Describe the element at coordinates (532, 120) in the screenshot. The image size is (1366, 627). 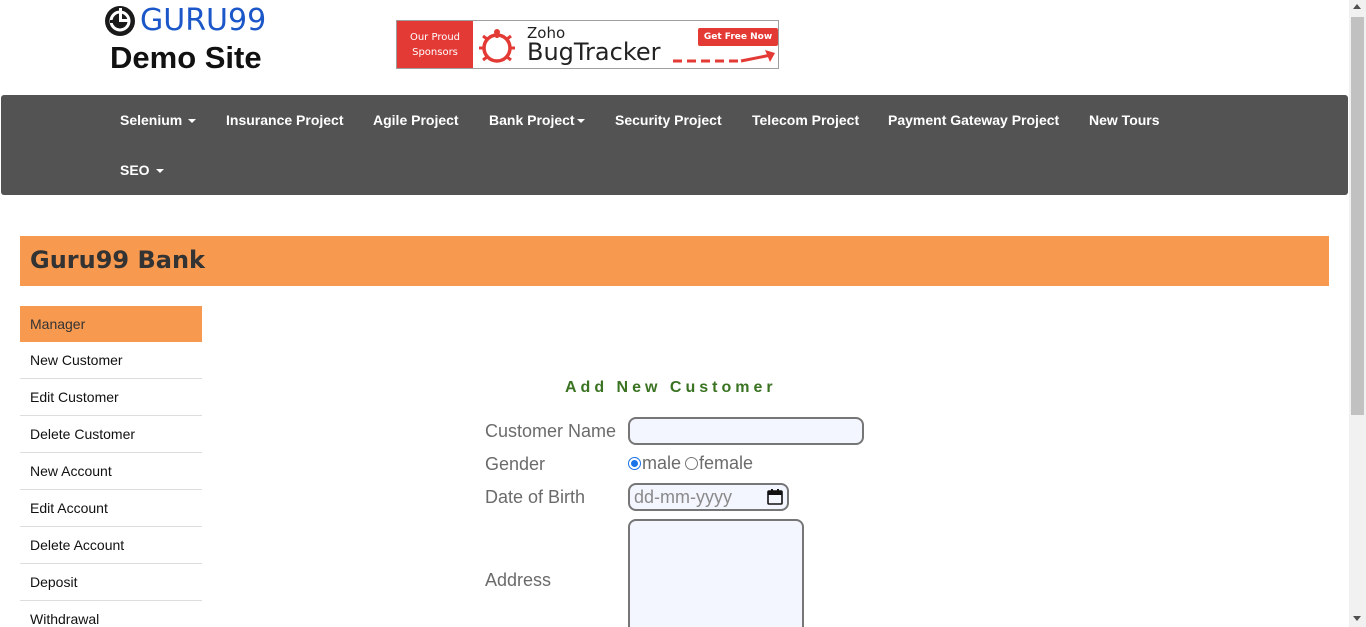
I see `nav-item-label: Bank Project` at that location.